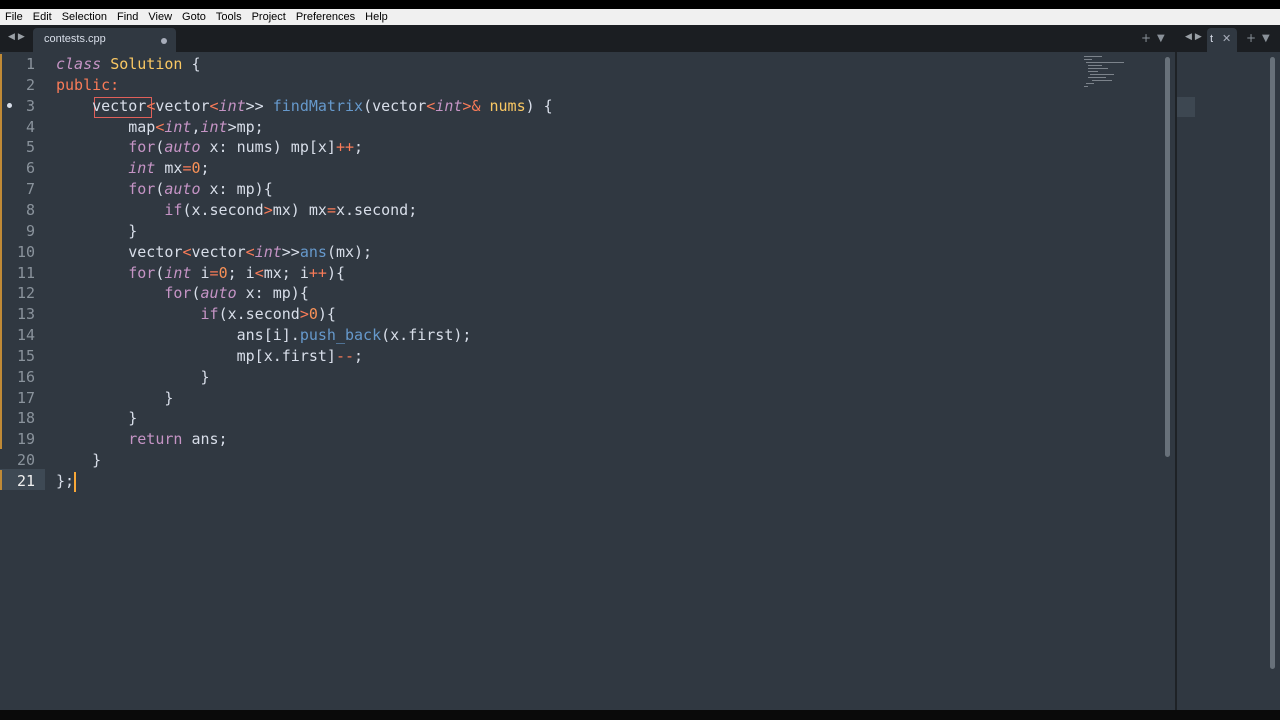  Describe the element at coordinates (173, 209) in the screenshot. I see `code-token: if` at that location.